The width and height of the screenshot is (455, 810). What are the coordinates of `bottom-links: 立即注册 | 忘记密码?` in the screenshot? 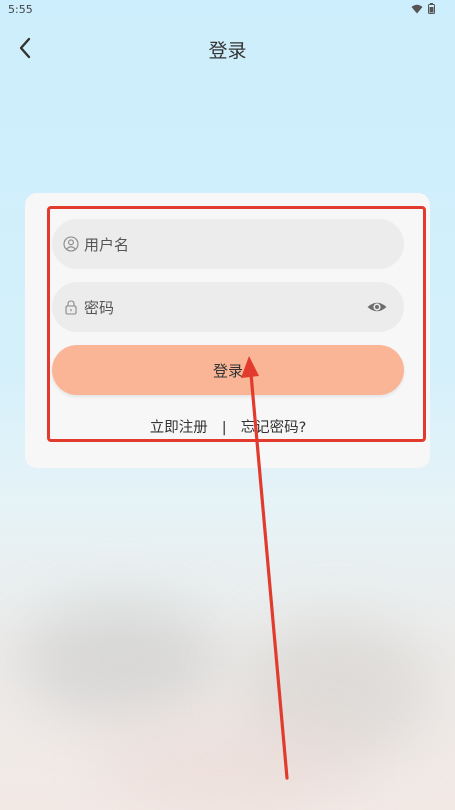 It's located at (228, 426).